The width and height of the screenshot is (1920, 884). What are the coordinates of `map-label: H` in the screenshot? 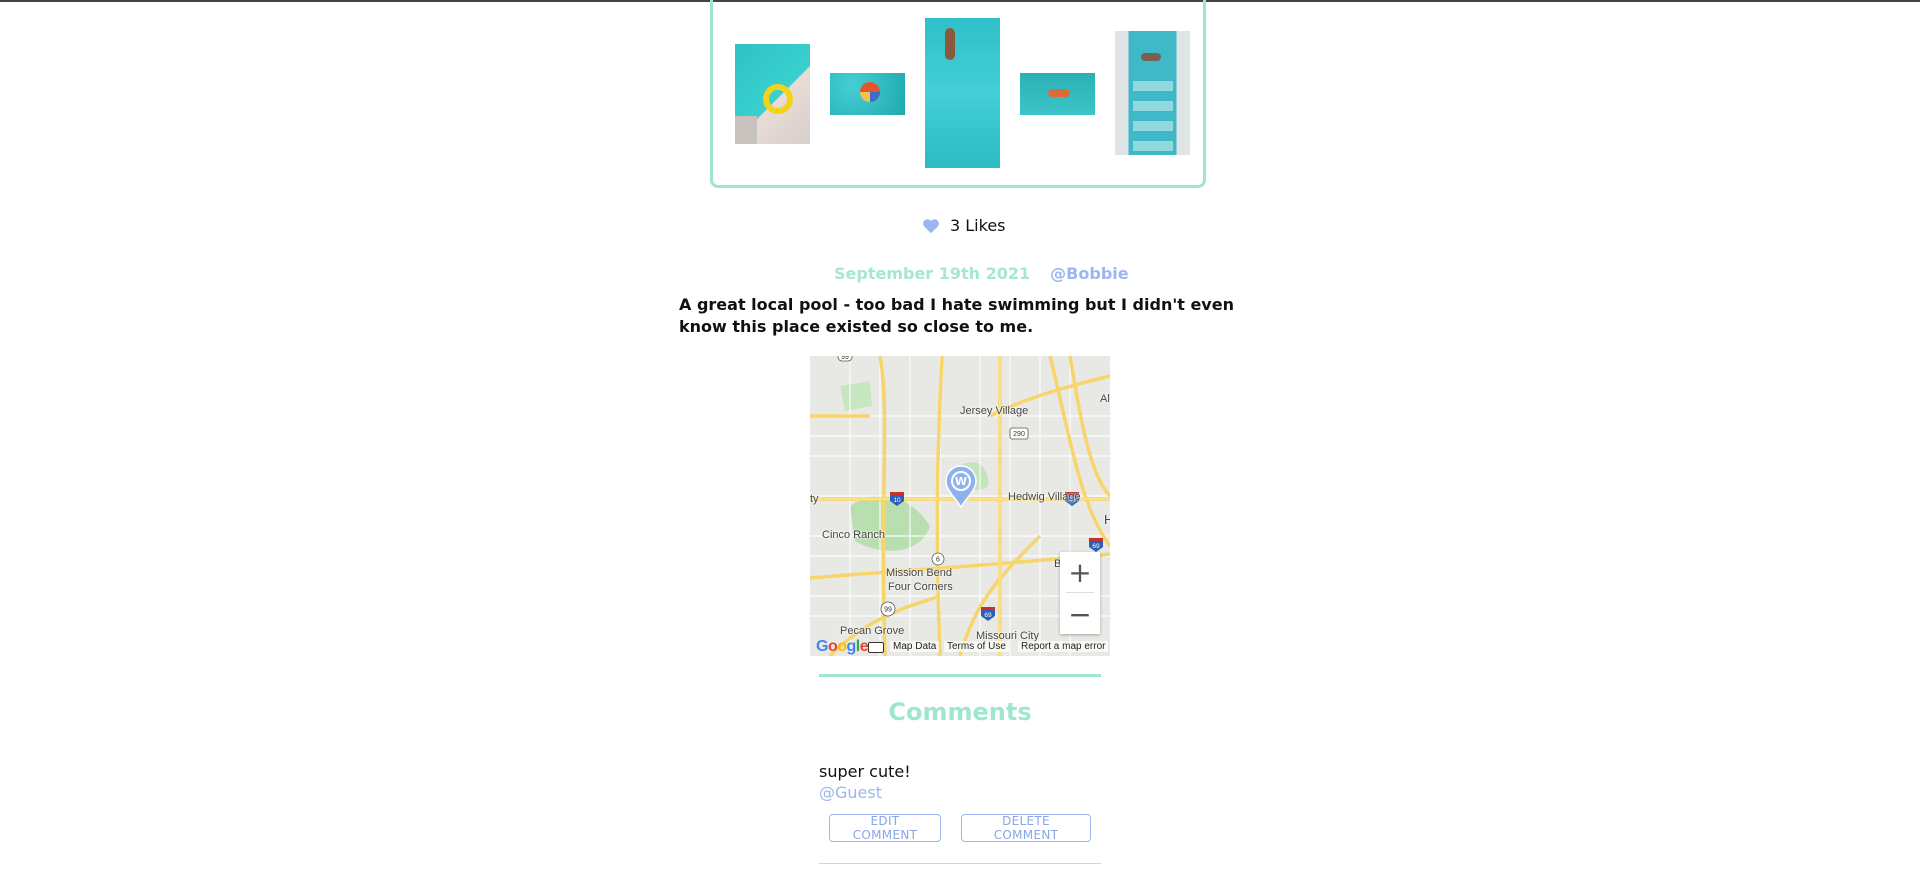 It's located at (1107, 519).